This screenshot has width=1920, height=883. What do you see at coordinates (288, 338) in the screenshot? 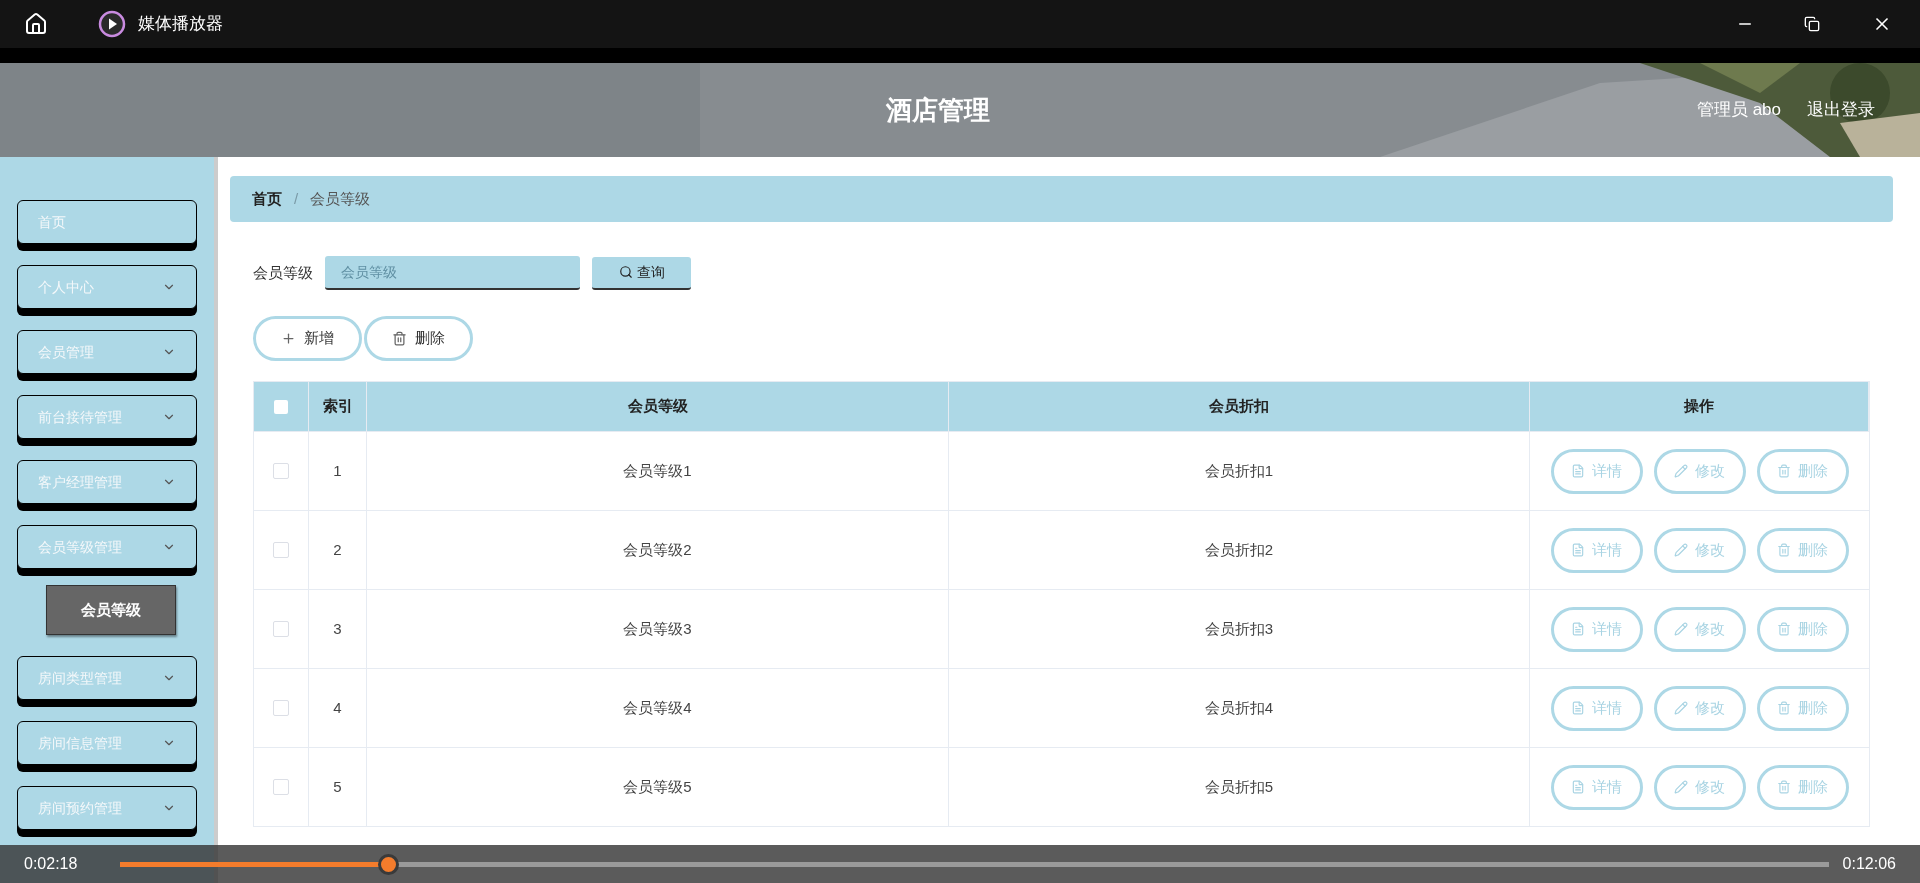
I see `plus-icon` at bounding box center [288, 338].